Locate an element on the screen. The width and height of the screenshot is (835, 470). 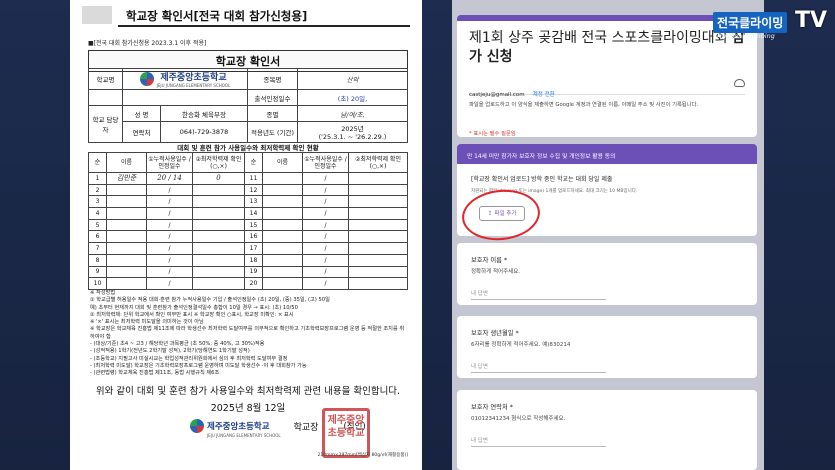
section-title: 대회 및 훈련 참가 사용일수와 최저학력제 확인 현황 is located at coordinates (248, 148).